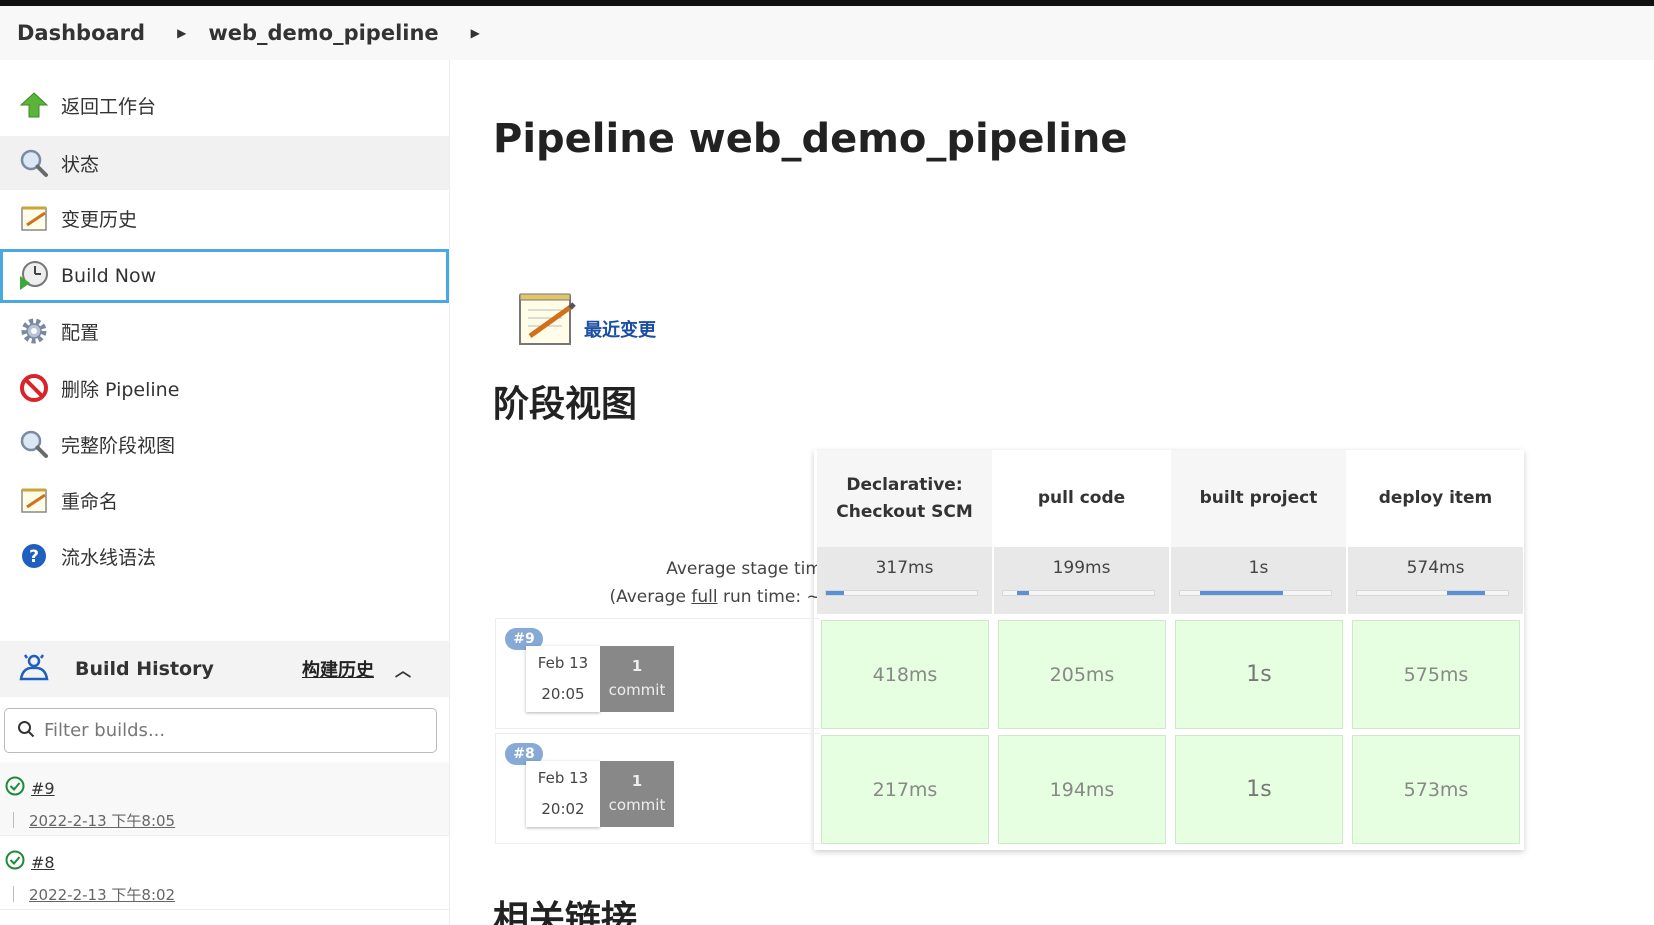 The height and width of the screenshot is (925, 1654). I want to click on sidebar-item-label: 删除 Pipeline, so click(120, 389).